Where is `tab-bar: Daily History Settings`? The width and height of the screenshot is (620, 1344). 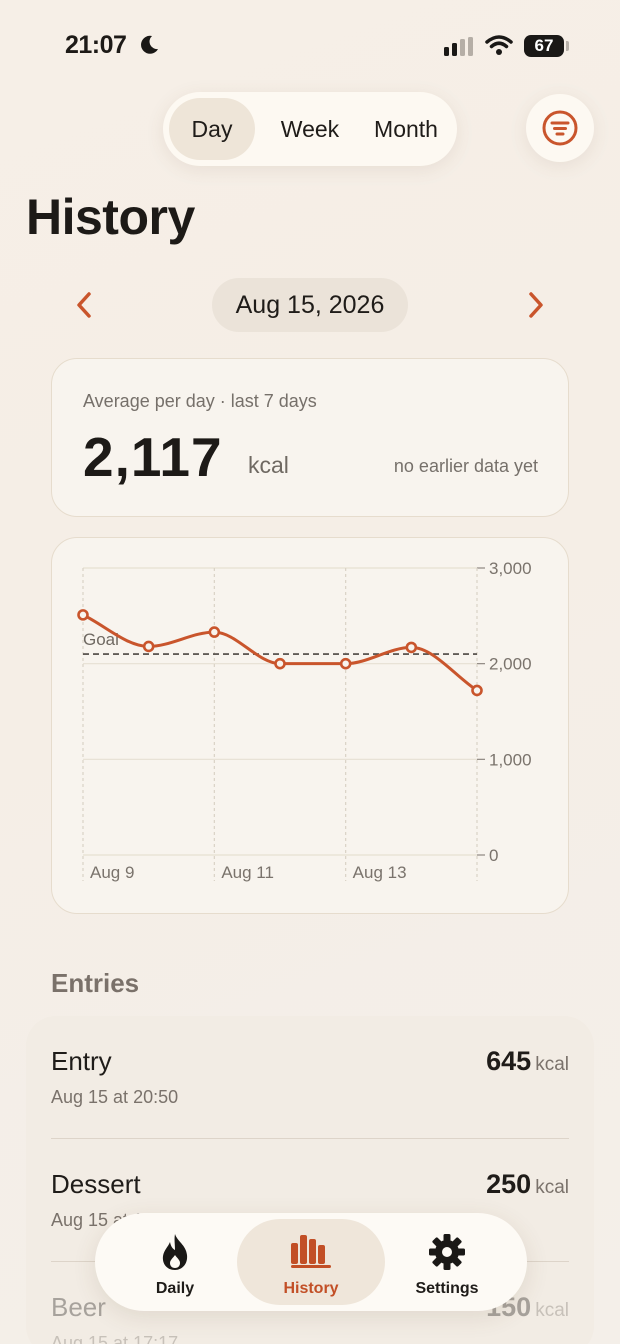
tab-bar: Daily History Settings is located at coordinates (311, 1262).